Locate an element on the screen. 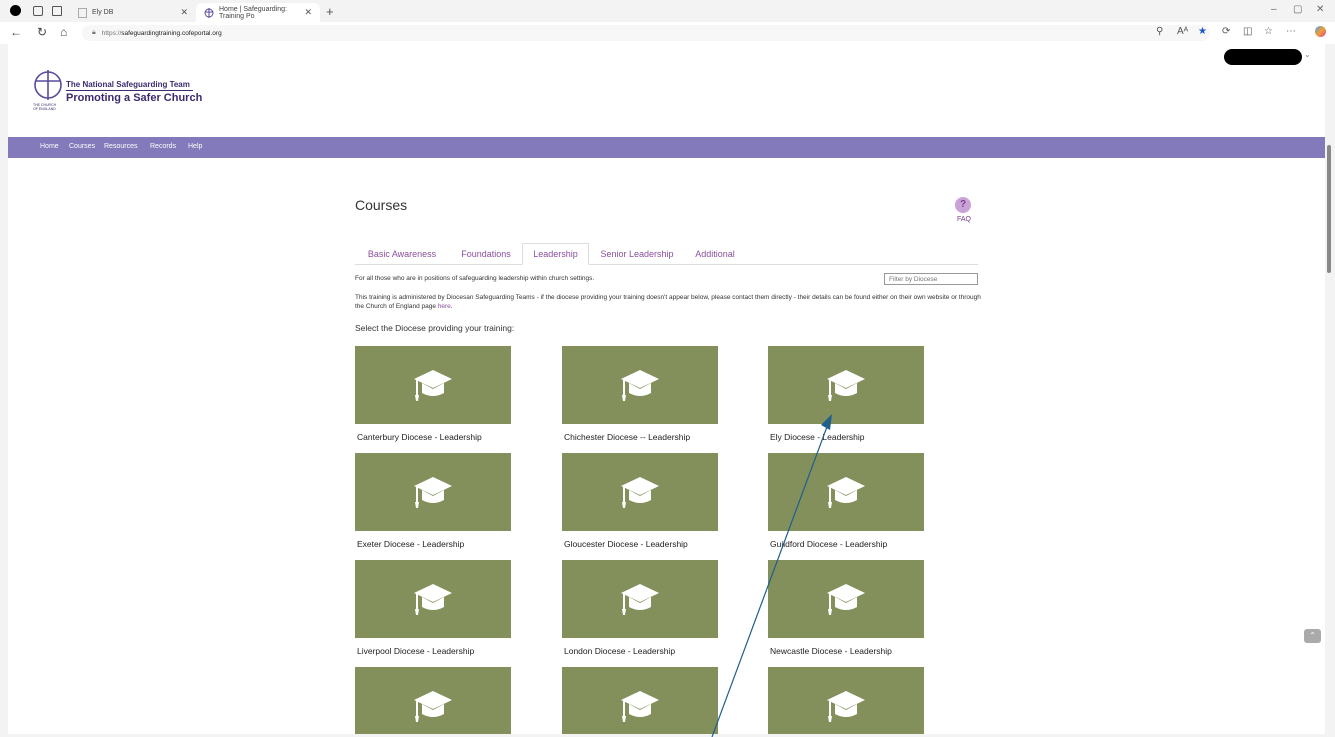  faq-link: FAQ is located at coordinates (964, 219).